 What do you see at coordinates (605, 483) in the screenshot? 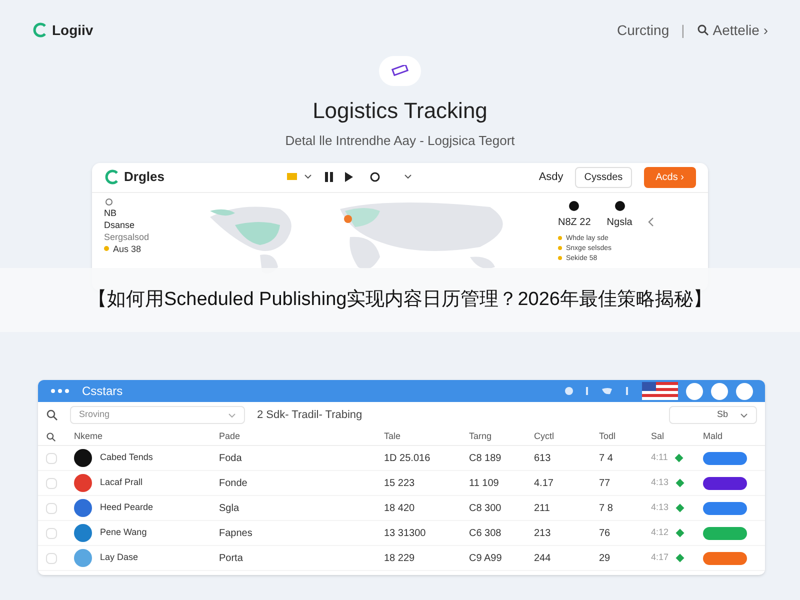
I see `table-cell-text: 77` at bounding box center [605, 483].